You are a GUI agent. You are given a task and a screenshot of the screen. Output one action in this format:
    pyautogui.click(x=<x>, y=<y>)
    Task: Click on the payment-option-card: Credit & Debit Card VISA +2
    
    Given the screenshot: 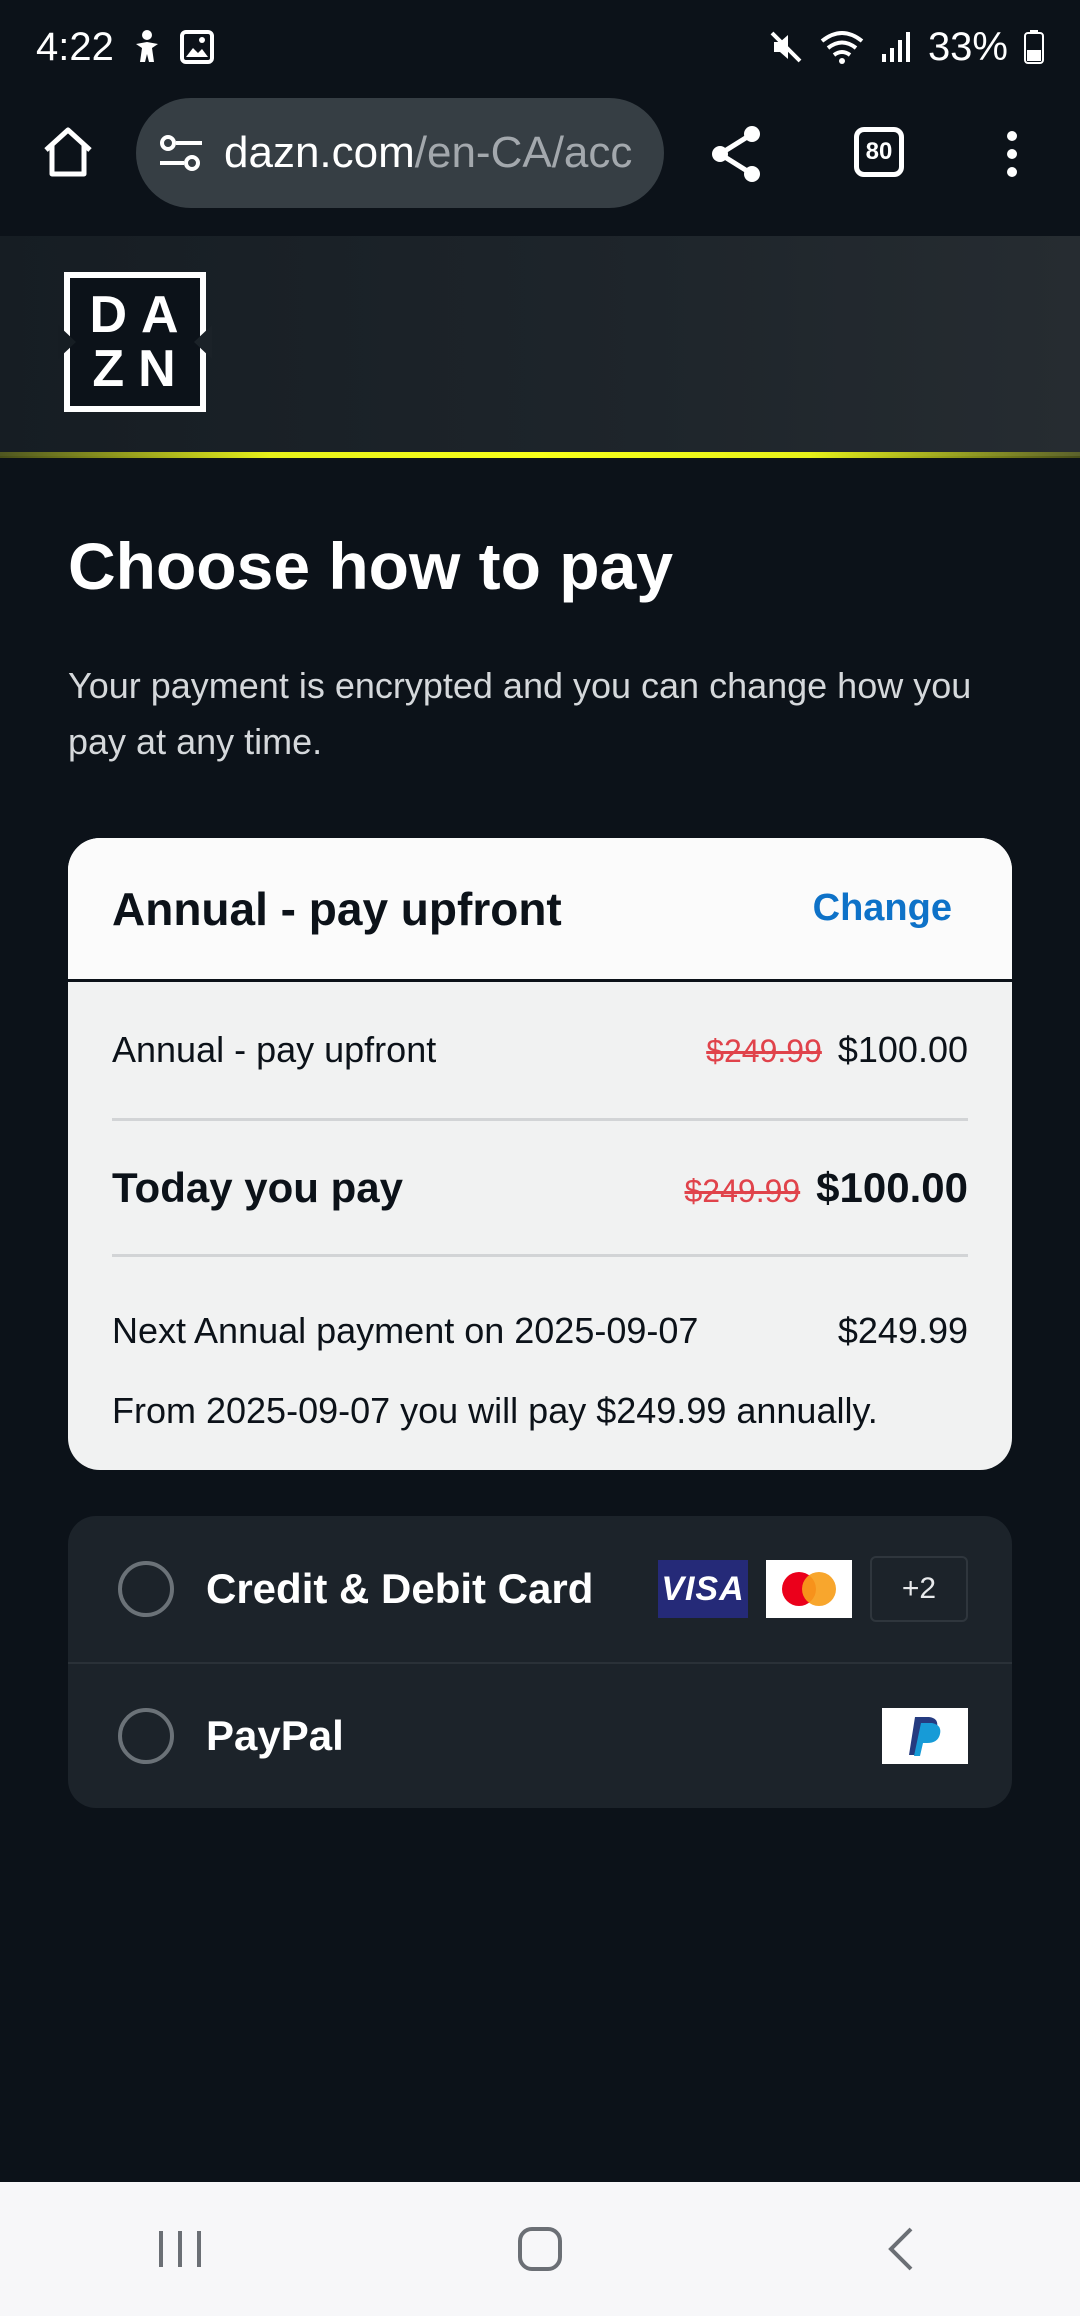 What is the action you would take?
    pyautogui.click(x=540, y=1589)
    